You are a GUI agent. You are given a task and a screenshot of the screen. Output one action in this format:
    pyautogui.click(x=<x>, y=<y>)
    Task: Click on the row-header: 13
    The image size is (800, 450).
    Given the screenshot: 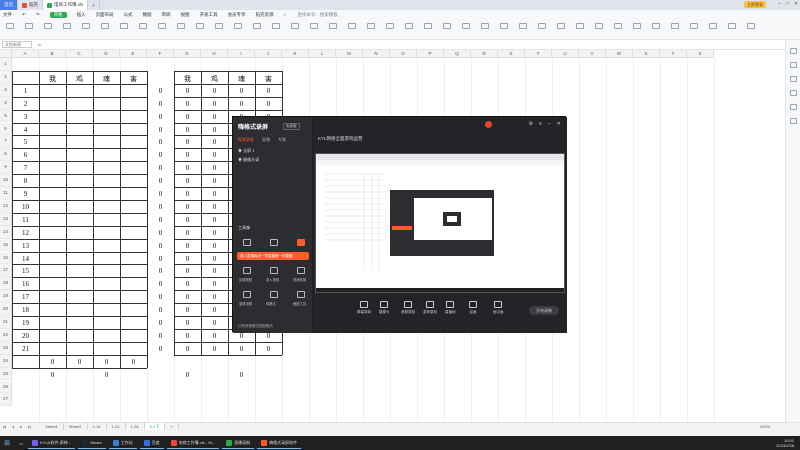 What is the action you would take?
    pyautogui.click(x=6, y=219)
    